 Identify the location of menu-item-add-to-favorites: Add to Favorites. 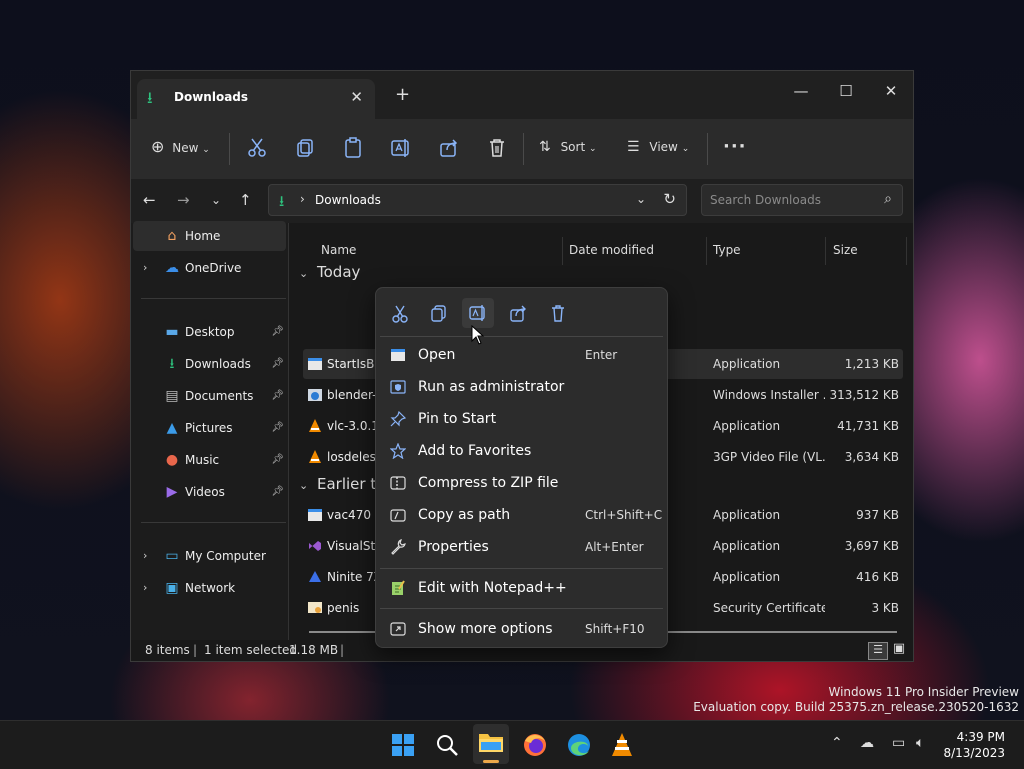
(522, 451).